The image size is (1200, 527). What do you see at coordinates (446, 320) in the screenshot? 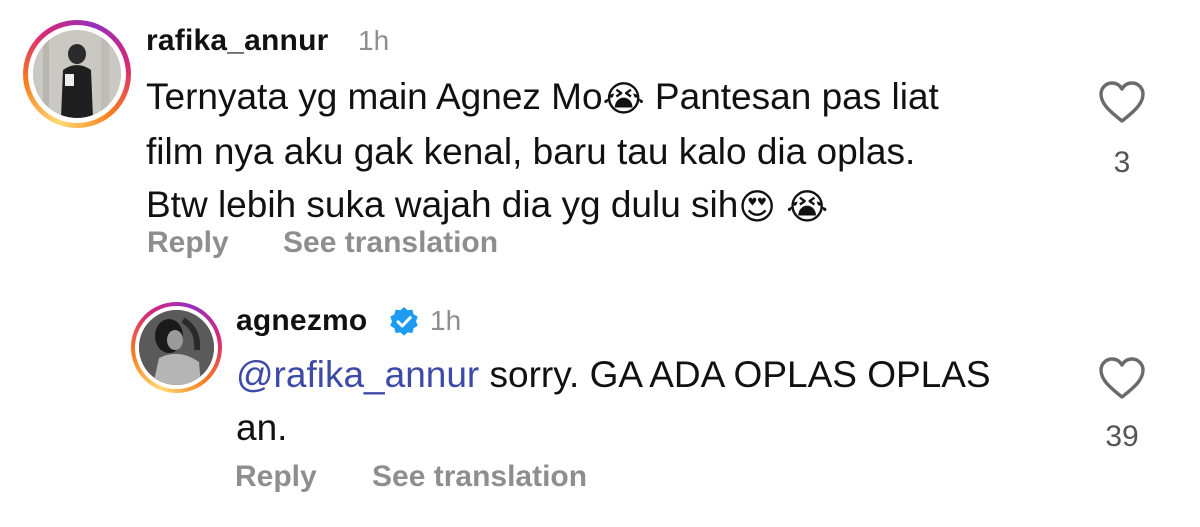
I see `comment-timestamp: 1h` at bounding box center [446, 320].